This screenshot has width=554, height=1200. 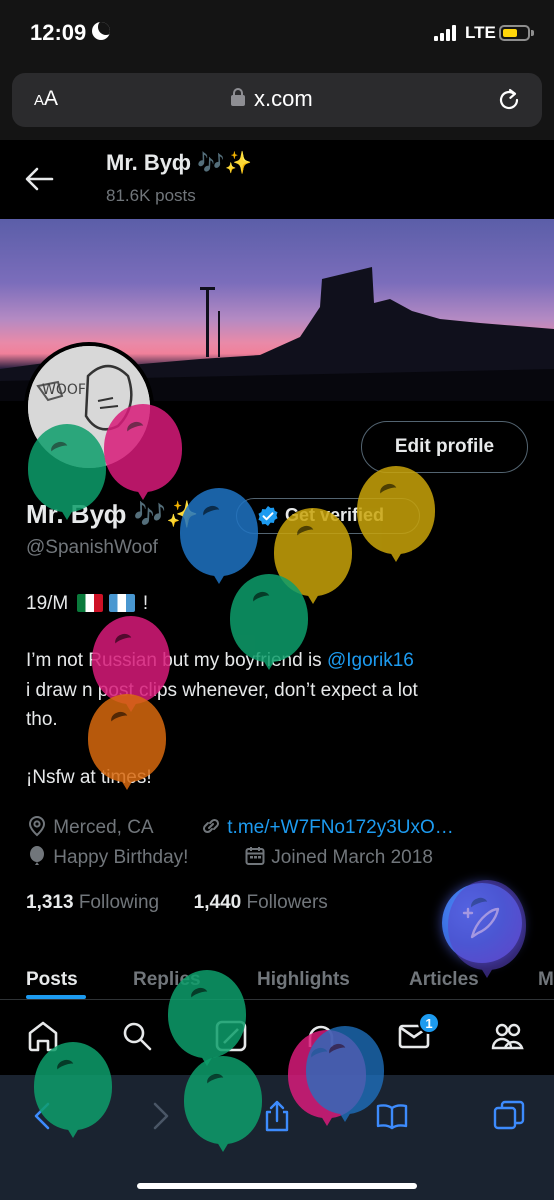 I want to click on location-pin-icon, so click(x=37, y=826).